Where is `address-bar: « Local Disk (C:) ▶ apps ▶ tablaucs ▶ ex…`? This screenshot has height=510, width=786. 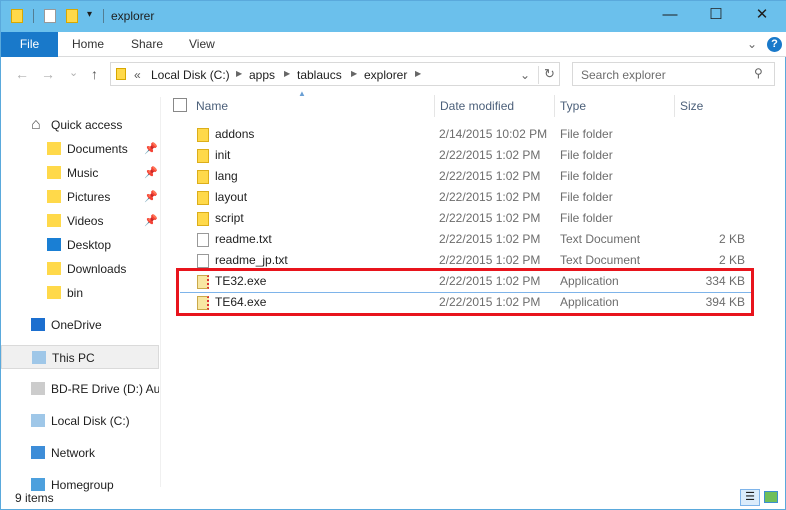 address-bar: « Local Disk (C:) ▶ apps ▶ tablaucs ▶ ex… is located at coordinates (335, 74).